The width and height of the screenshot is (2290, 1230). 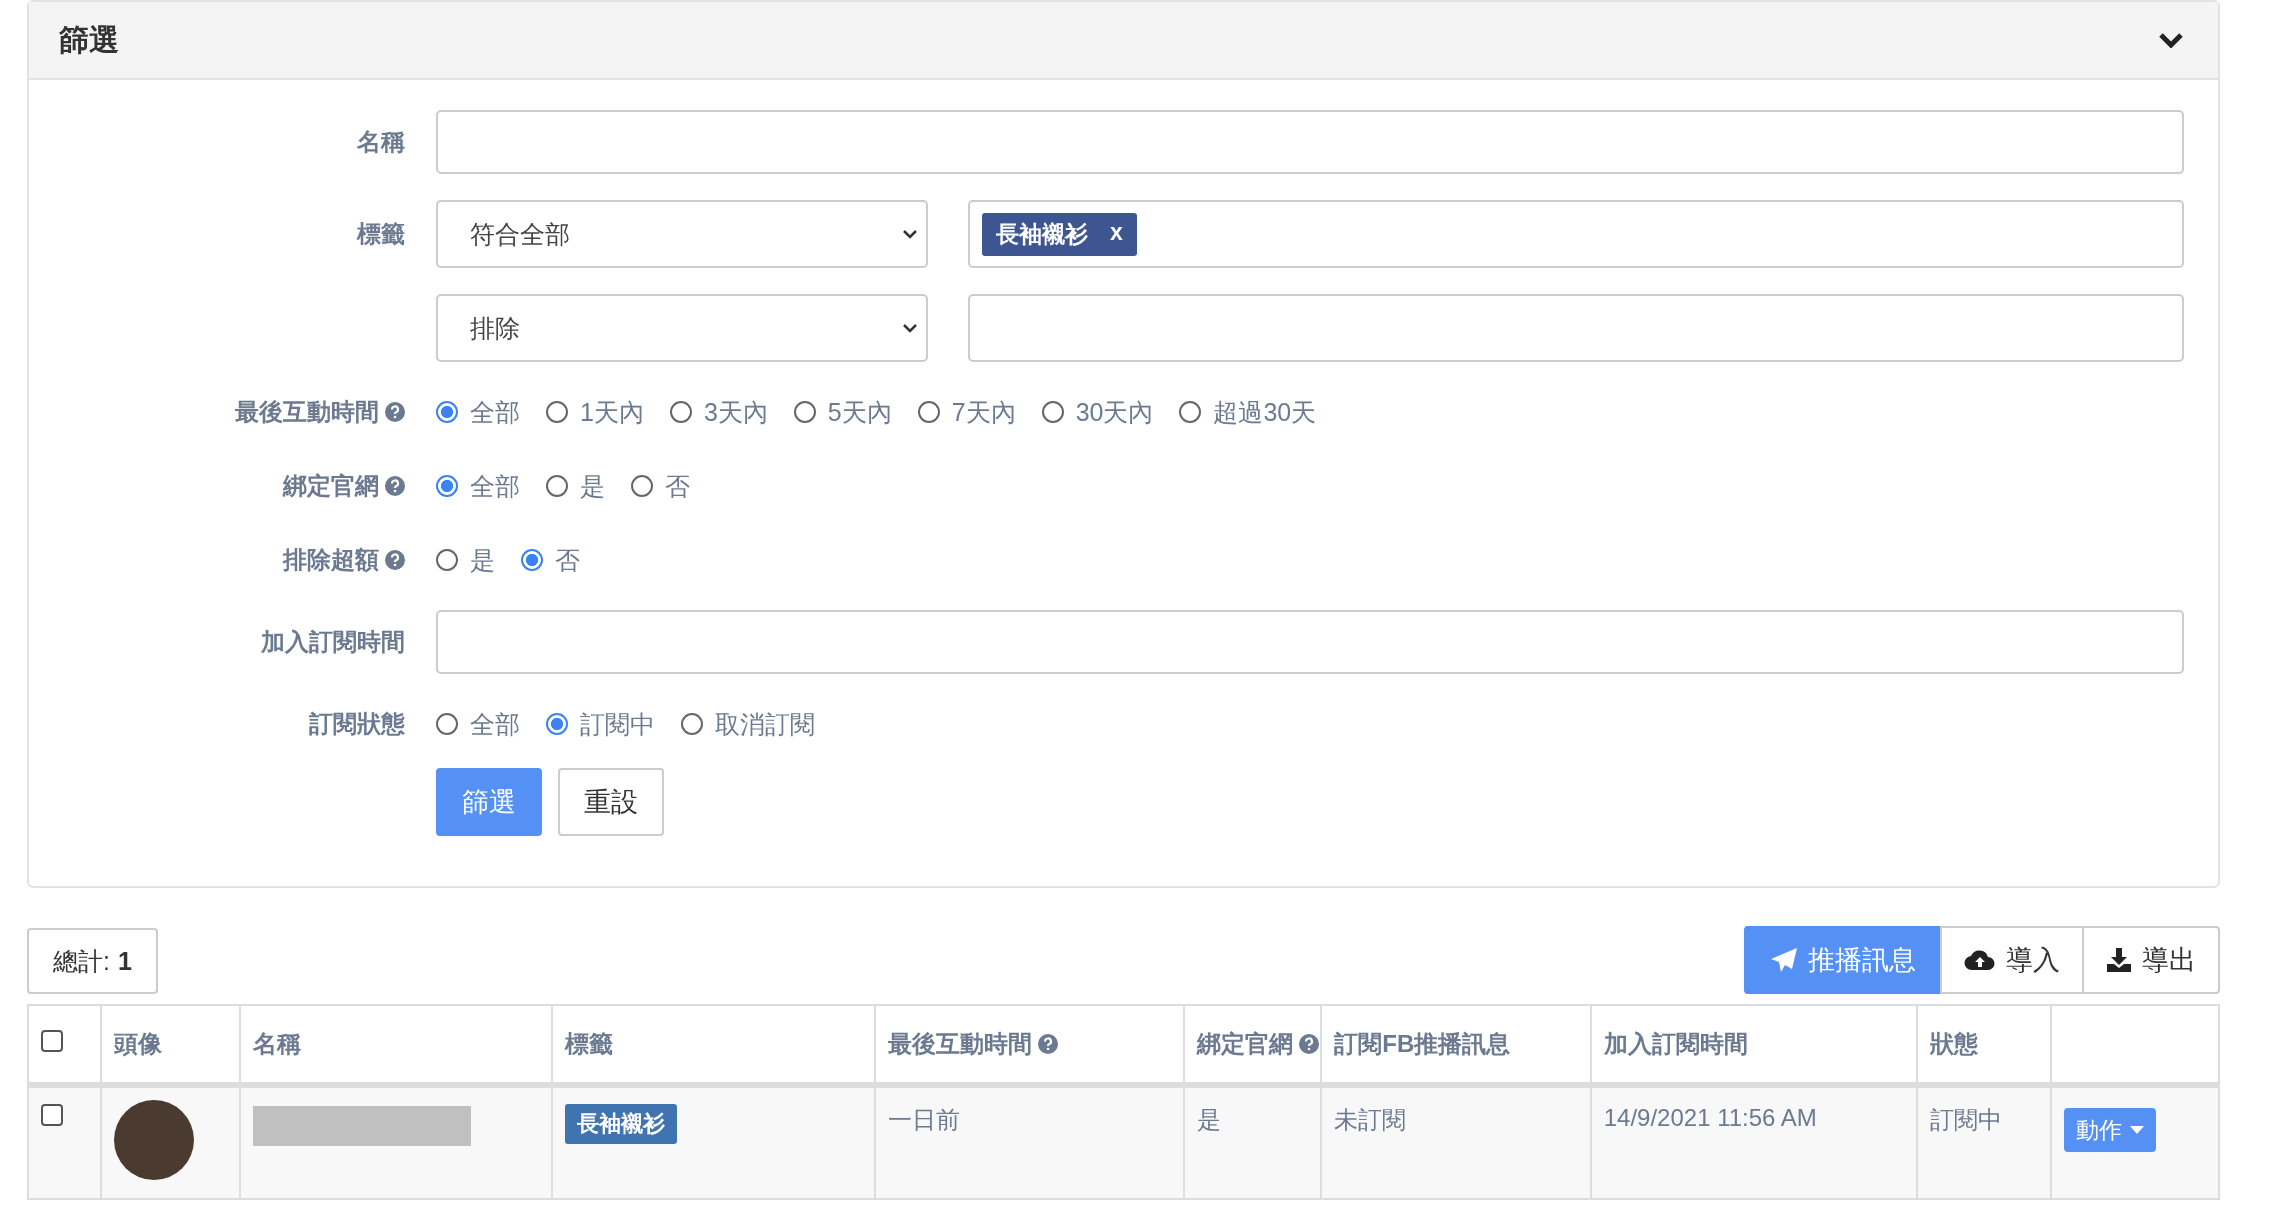 What do you see at coordinates (2151, 960) in the screenshot?
I see `export-button: 導出` at bounding box center [2151, 960].